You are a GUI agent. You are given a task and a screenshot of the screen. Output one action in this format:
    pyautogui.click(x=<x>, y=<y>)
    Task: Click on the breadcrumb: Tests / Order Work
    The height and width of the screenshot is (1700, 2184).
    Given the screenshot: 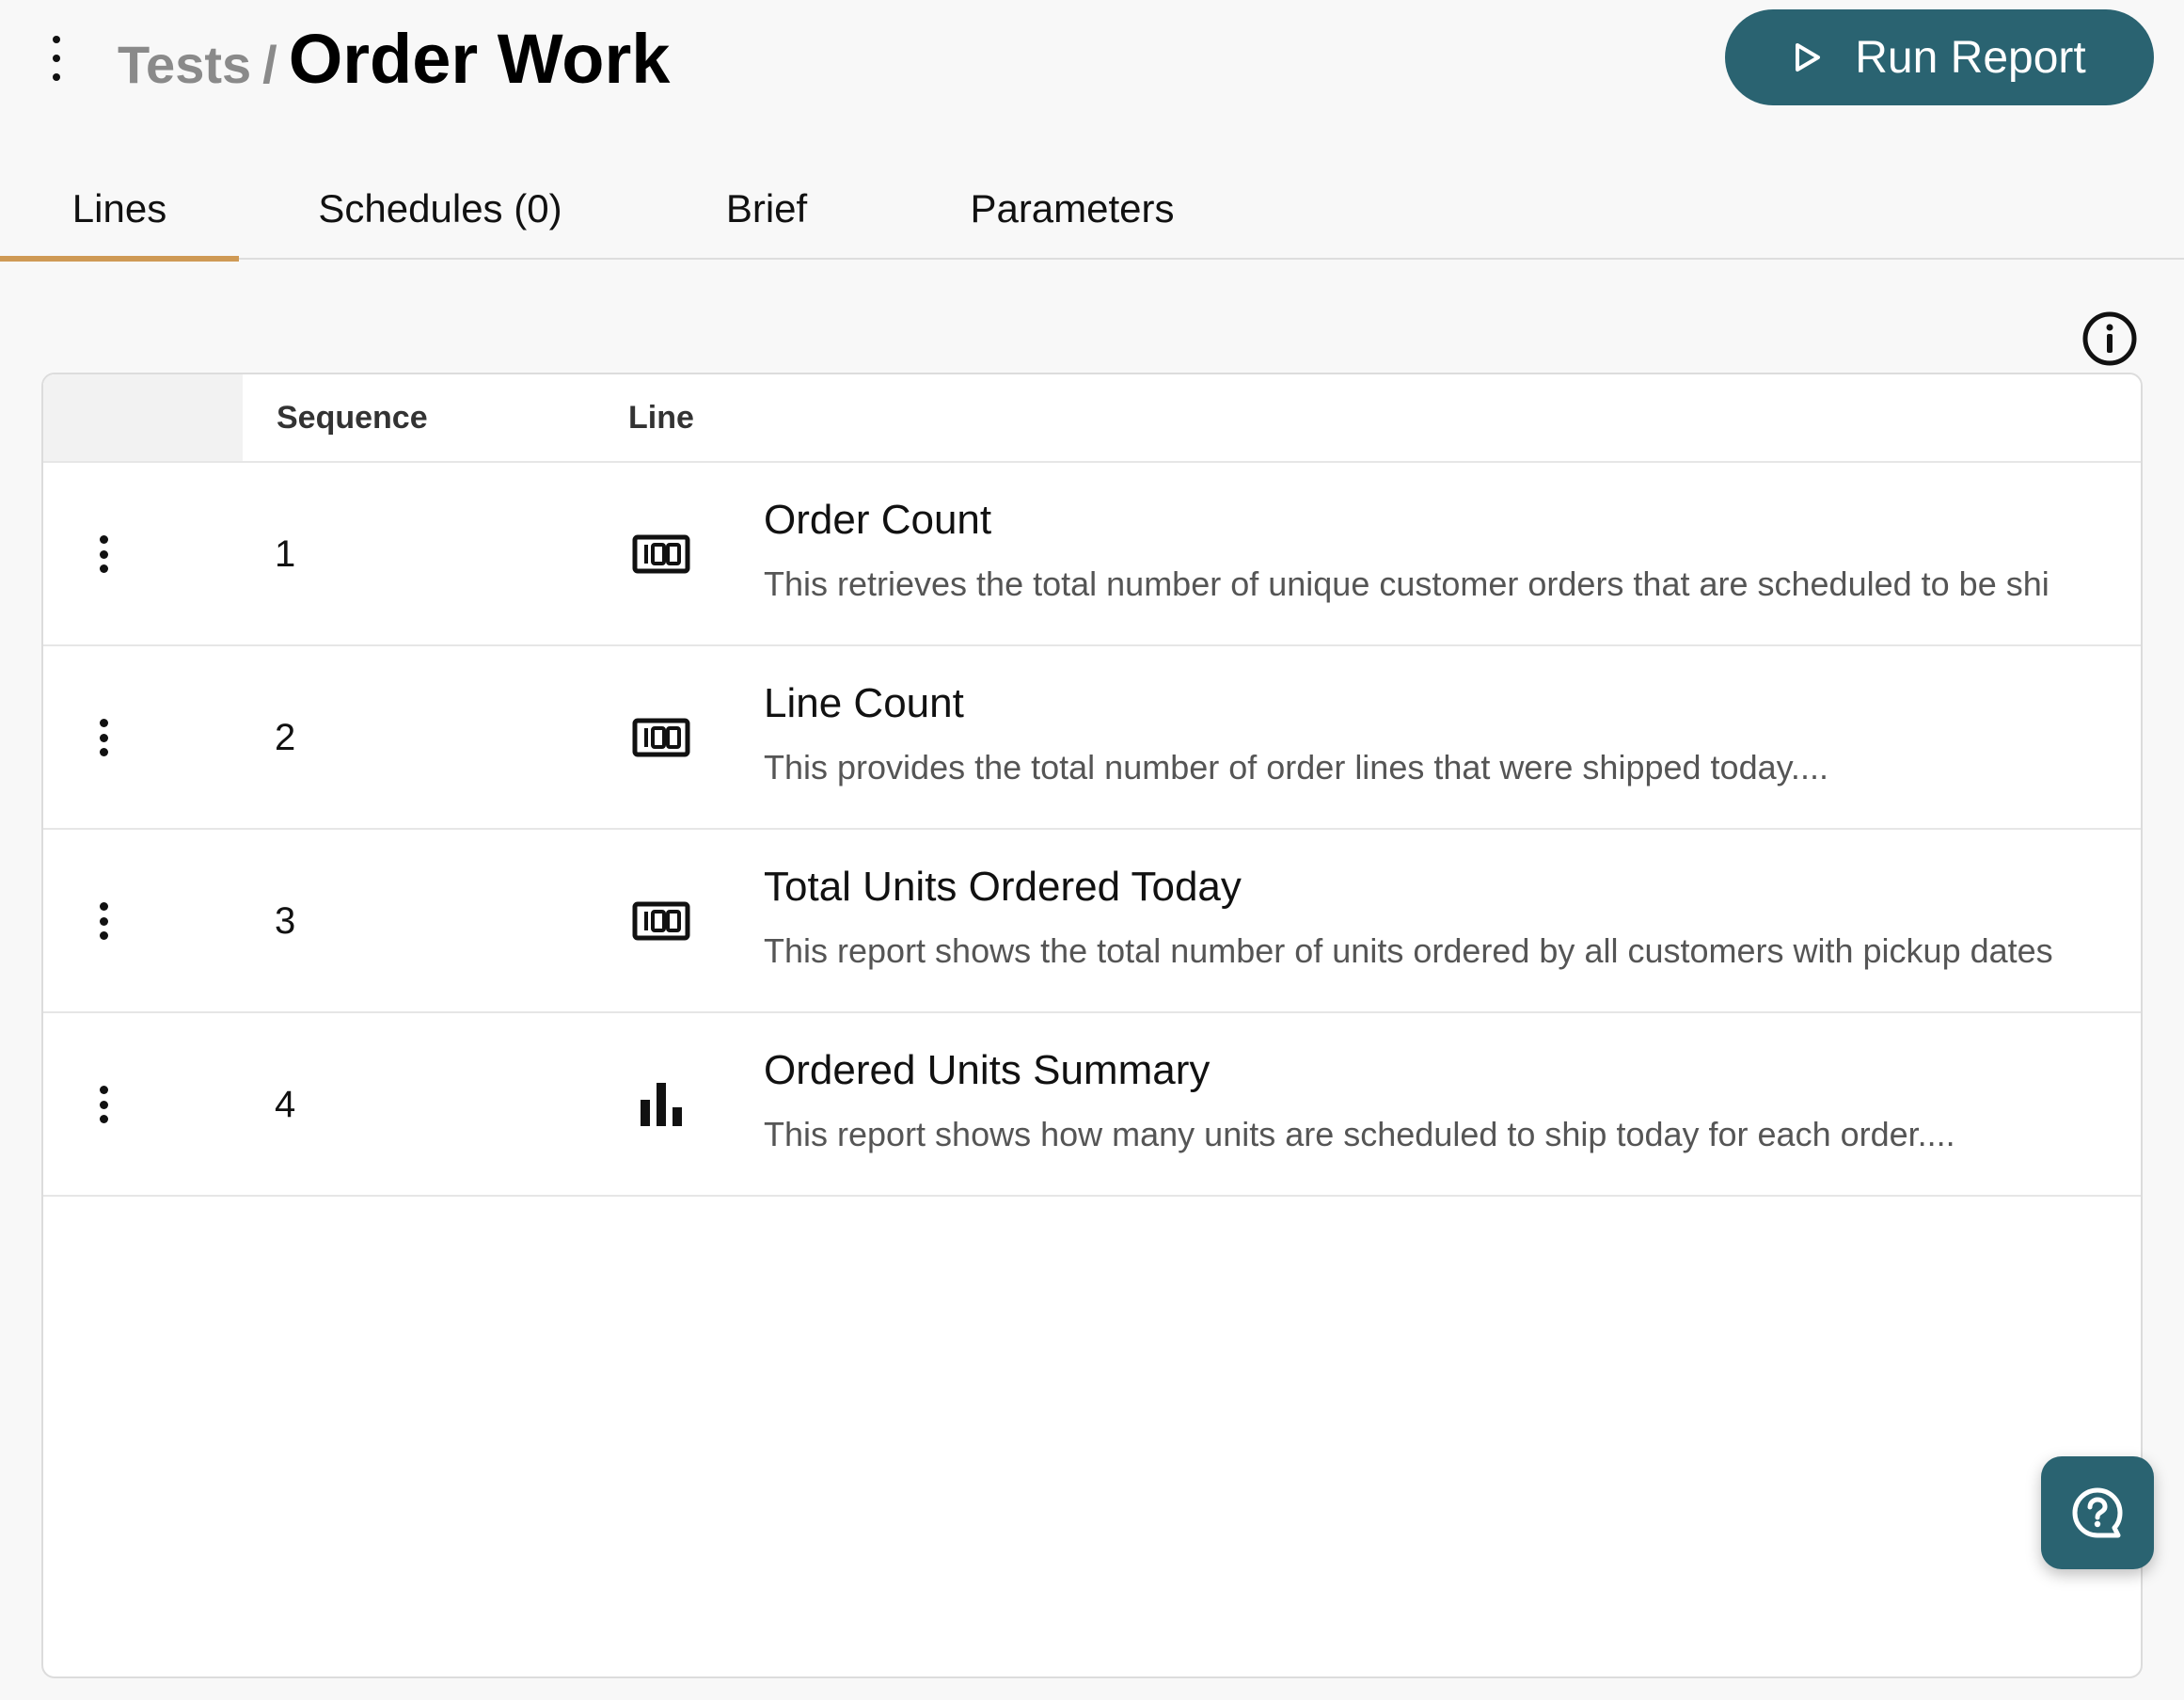 What is the action you would take?
    pyautogui.click(x=394, y=58)
    